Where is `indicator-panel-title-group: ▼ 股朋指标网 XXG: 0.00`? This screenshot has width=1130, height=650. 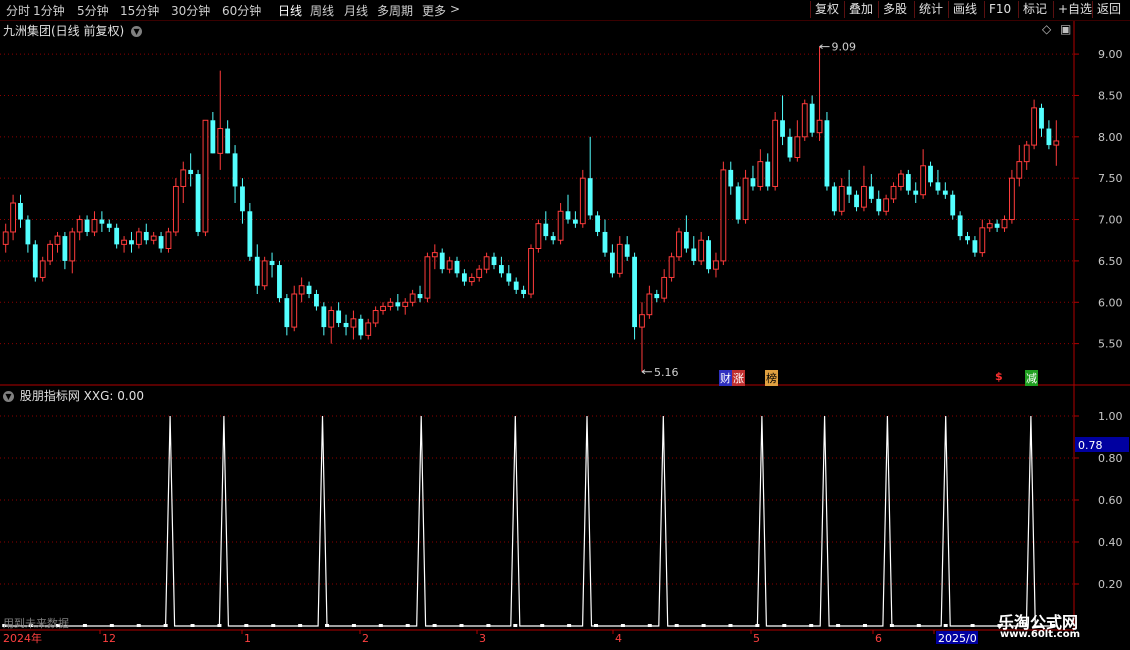
indicator-panel-title-group: ▼ 股朋指标网 XXG: 0.00 is located at coordinates (73, 395).